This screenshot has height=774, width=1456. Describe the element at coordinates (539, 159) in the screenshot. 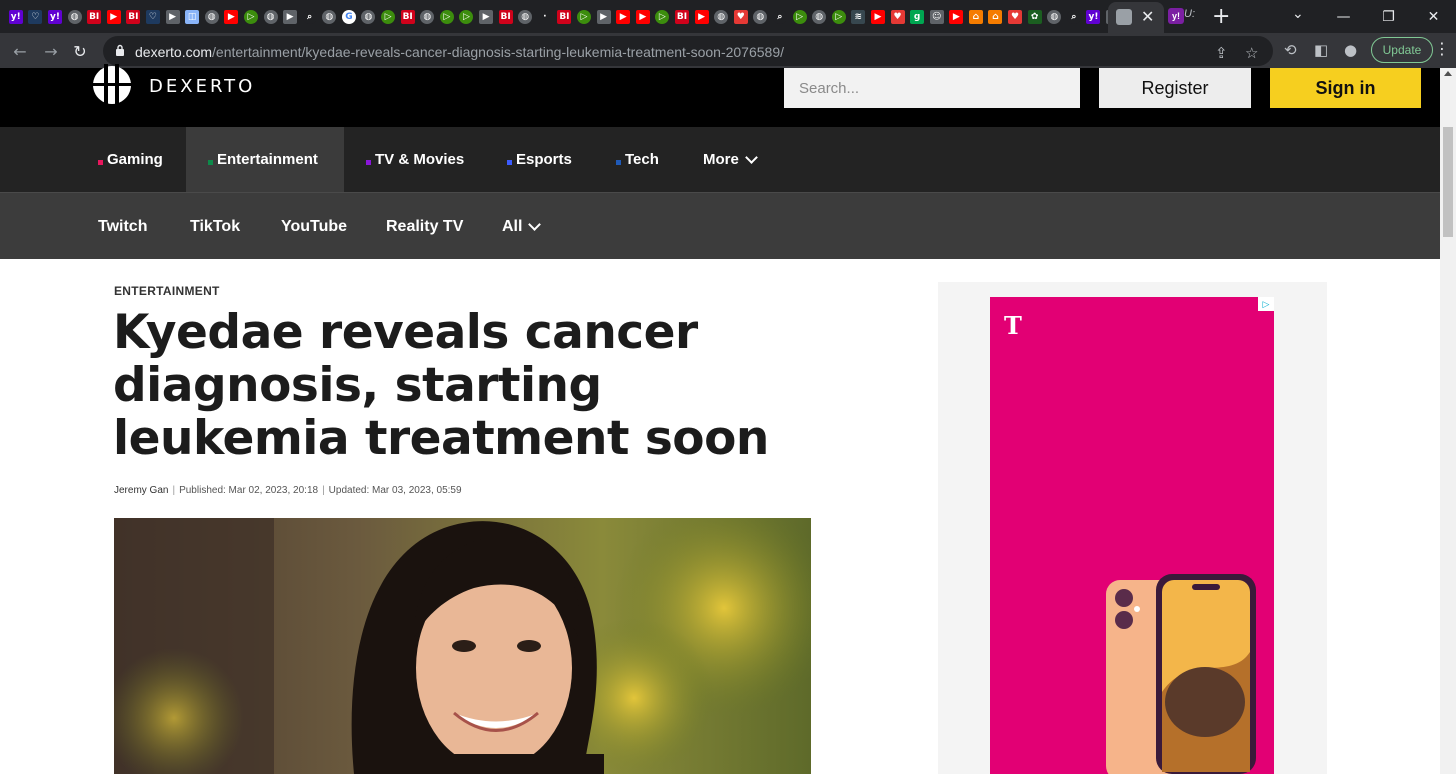

I see `nav-esports: Esports` at that location.